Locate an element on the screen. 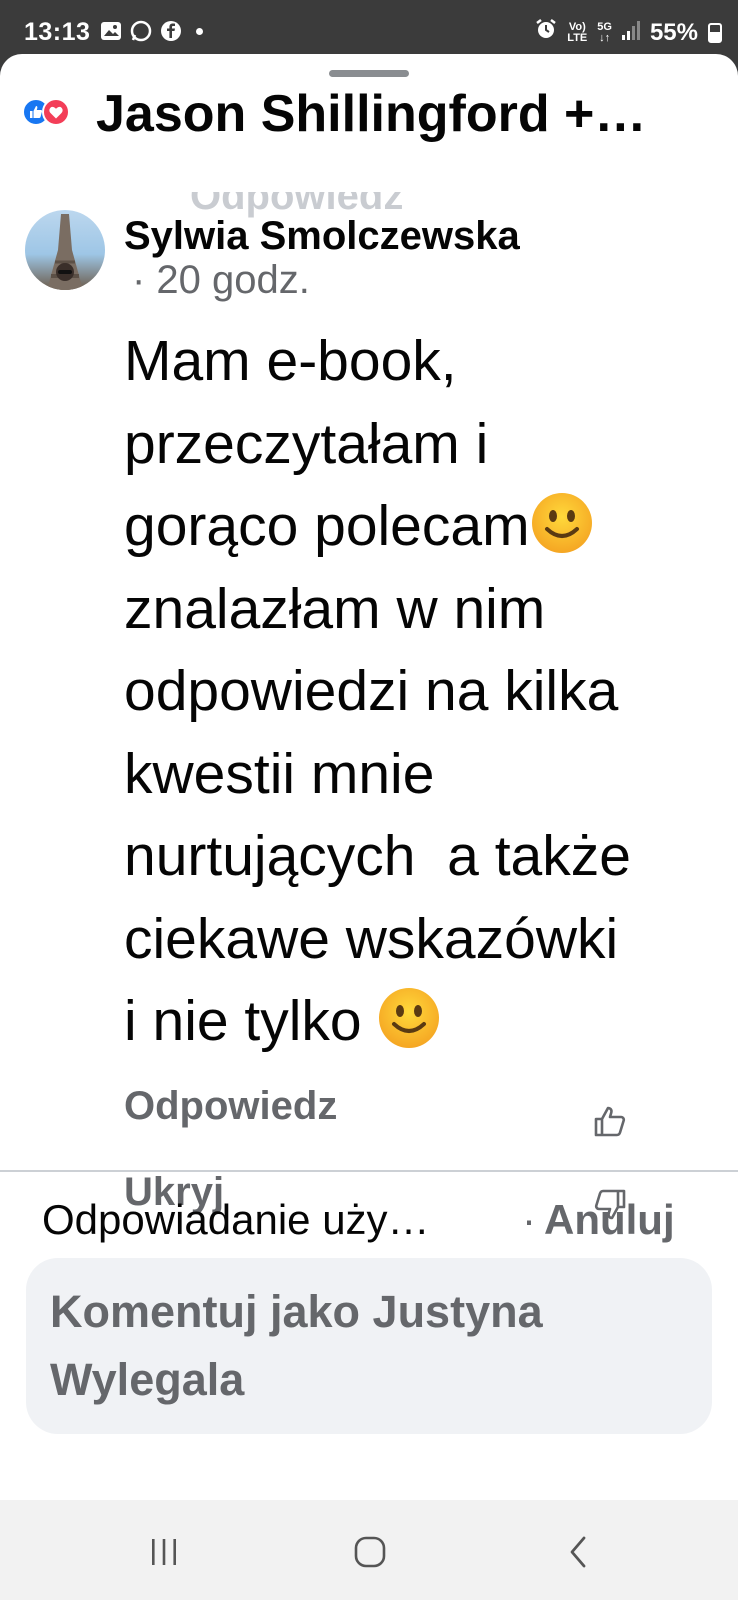 This screenshot has height=1600, width=738. comment-author: Sylwia Smolczewska is located at coordinates (322, 236).